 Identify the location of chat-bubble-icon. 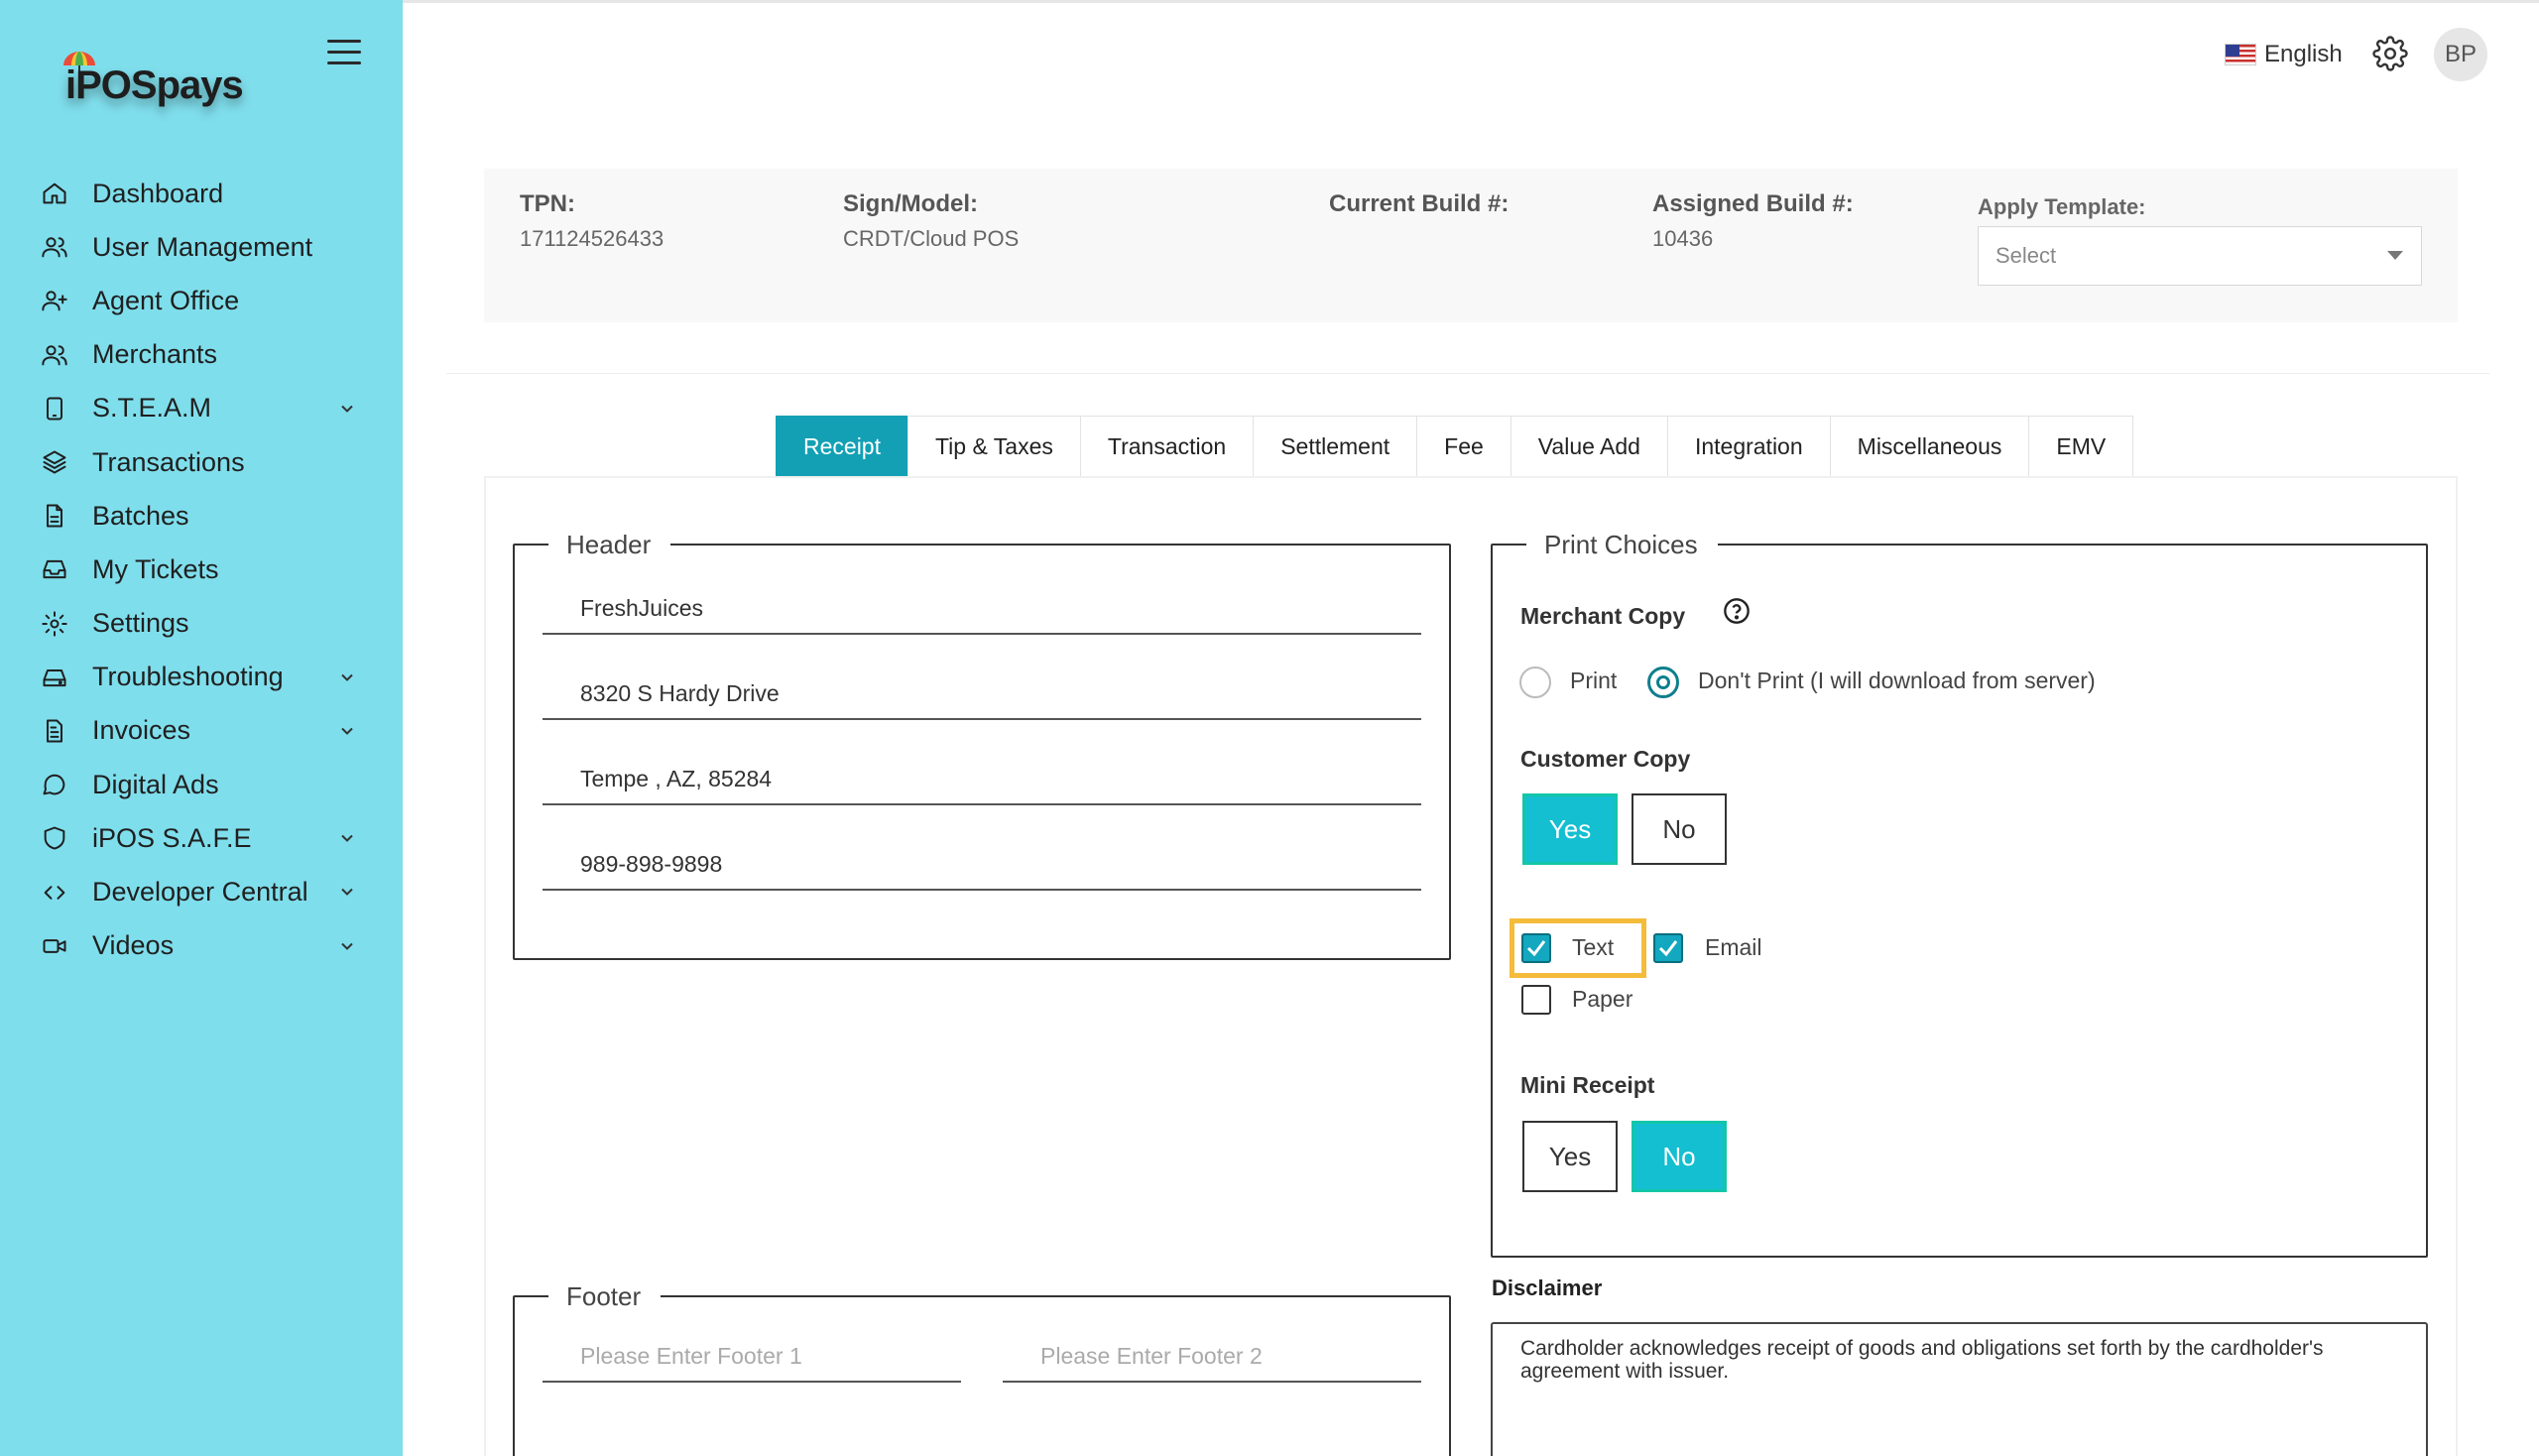
(55, 784).